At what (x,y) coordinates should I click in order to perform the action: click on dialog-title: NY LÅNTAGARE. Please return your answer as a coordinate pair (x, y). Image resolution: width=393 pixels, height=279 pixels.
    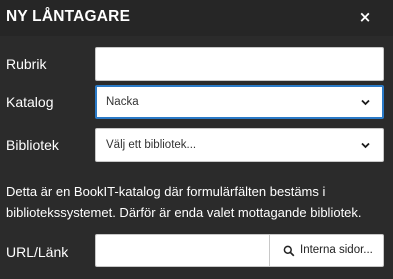
    Looking at the image, I should click on (68, 16).